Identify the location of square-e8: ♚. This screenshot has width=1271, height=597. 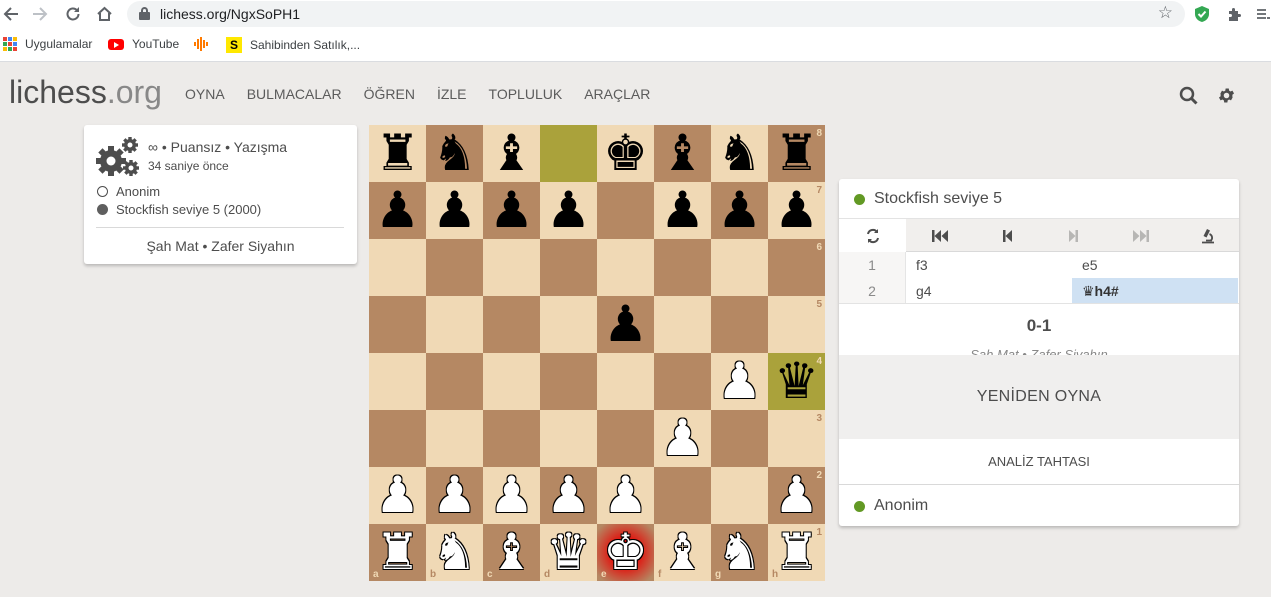
(625, 153).